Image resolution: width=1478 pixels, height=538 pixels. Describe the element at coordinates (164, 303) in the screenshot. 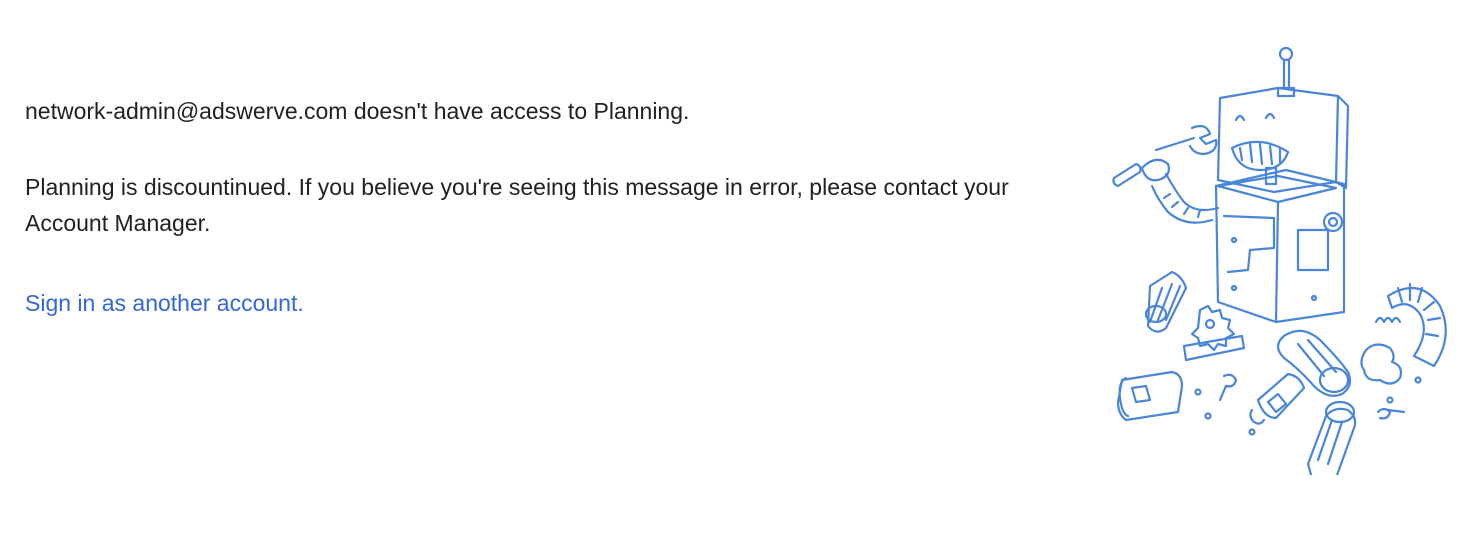

I see `sign-in-another-account-link: Sign in as another account.` at that location.